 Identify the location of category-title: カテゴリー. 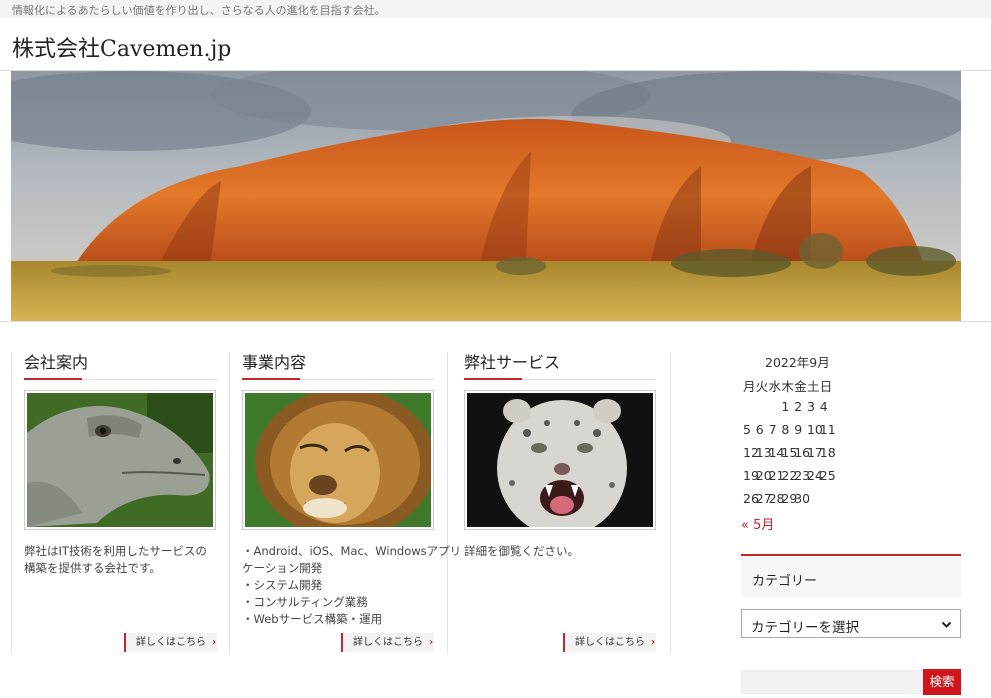
(785, 581).